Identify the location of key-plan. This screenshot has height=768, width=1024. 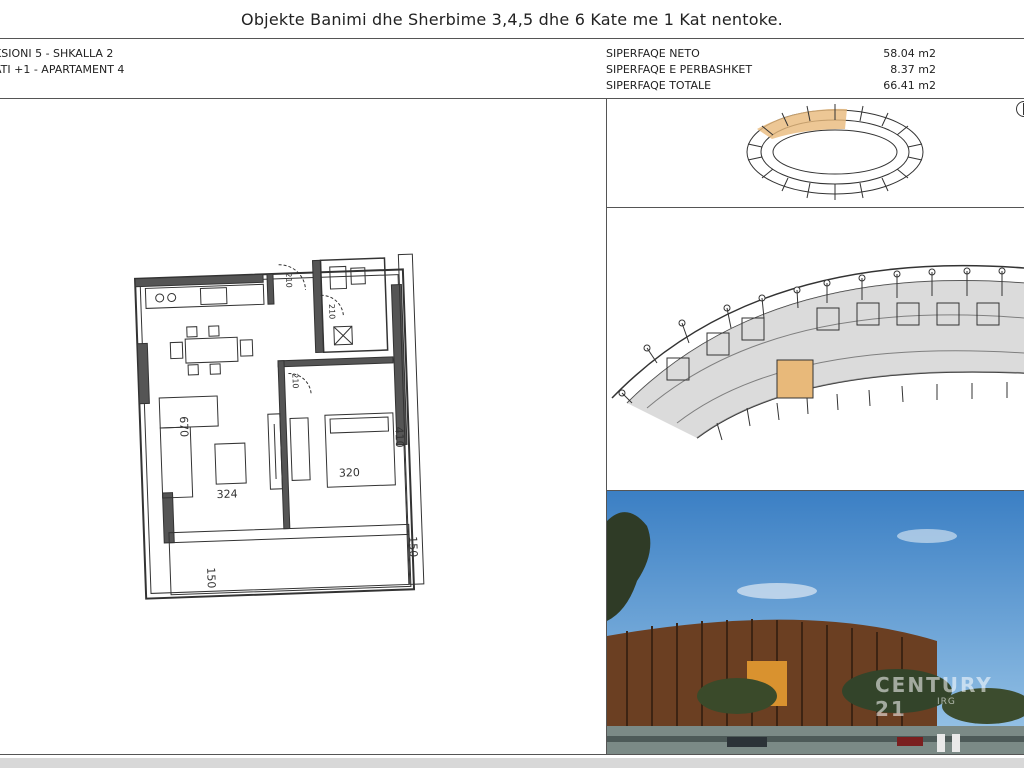
(815, 152).